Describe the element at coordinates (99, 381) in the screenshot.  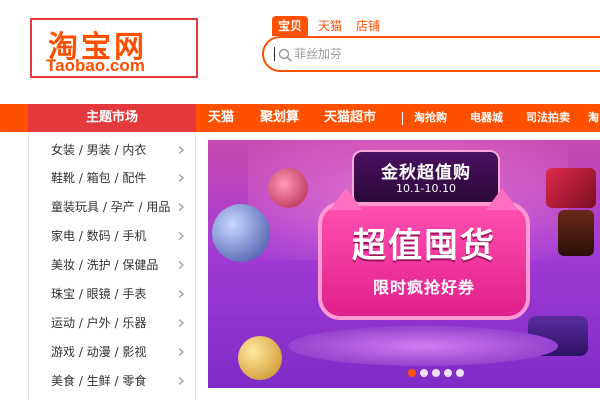
I see `category-label: 美食 / 生鲜 / 零食` at that location.